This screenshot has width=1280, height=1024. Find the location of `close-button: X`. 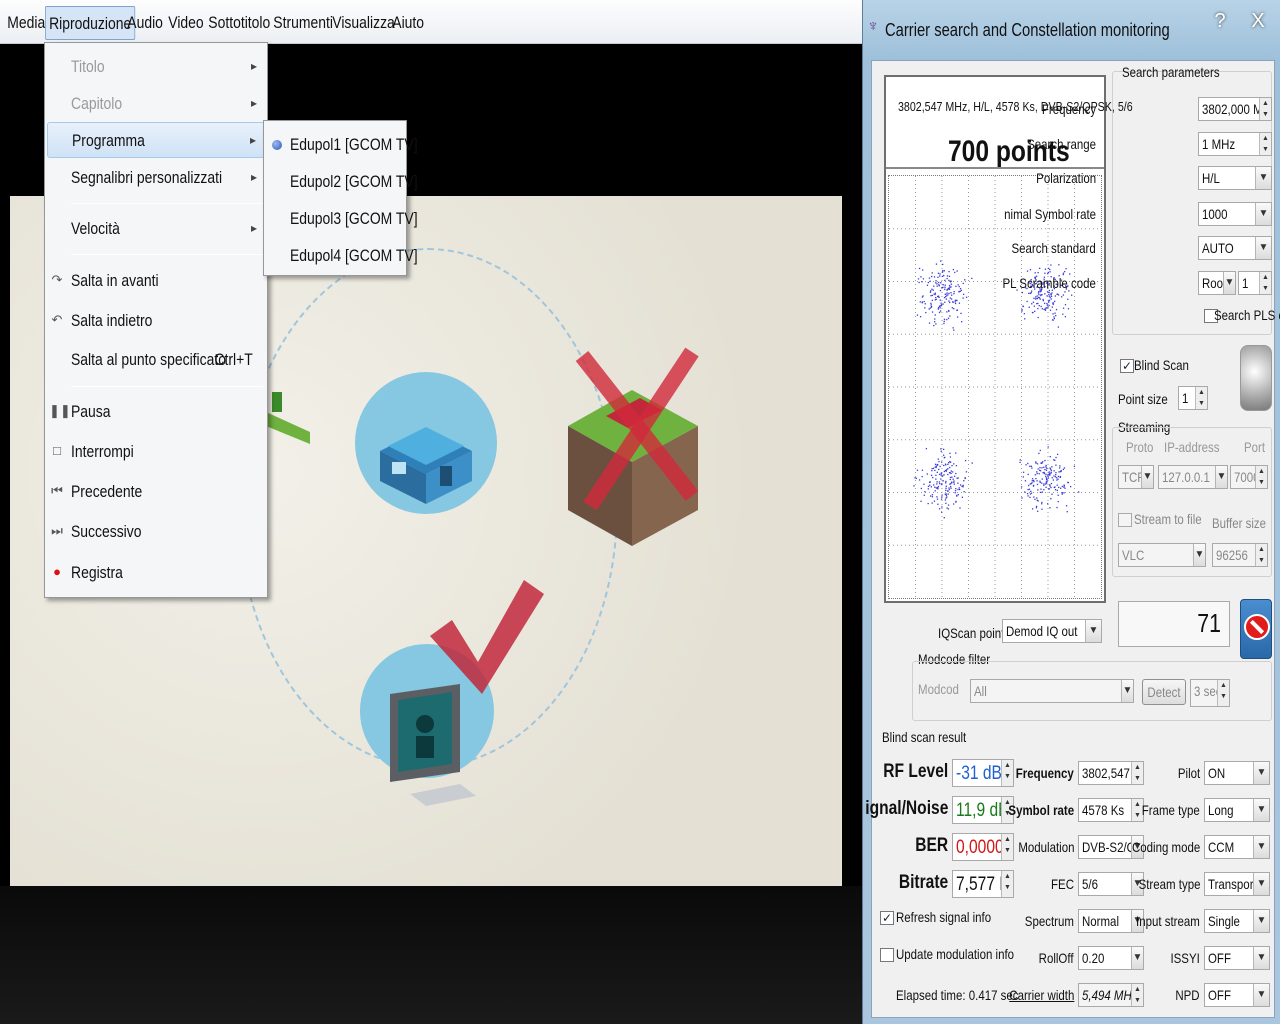

close-button: X is located at coordinates (1258, 21).